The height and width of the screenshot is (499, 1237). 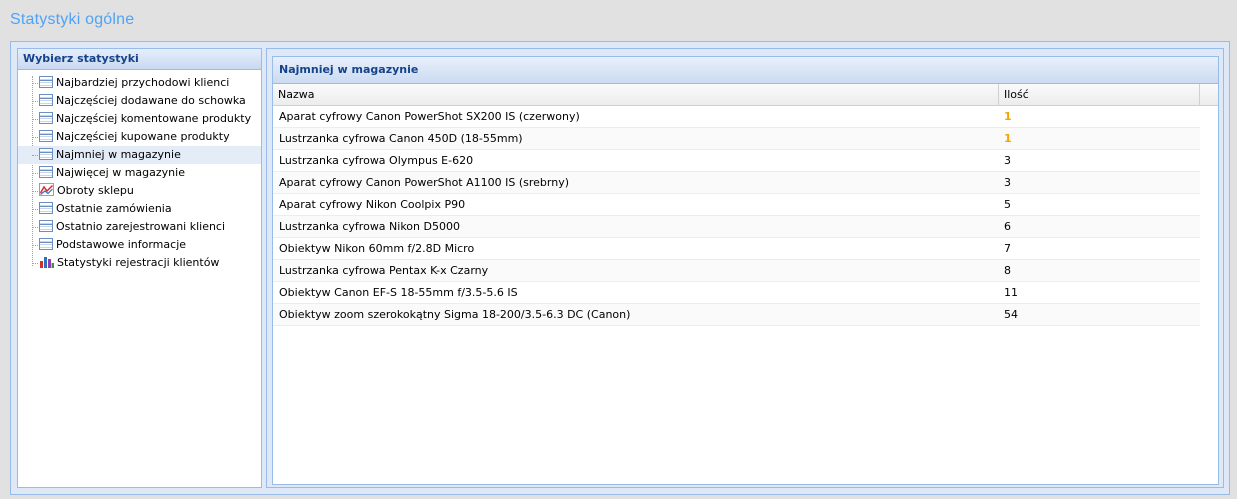 I want to click on sidebar-item-7: Obroty sklepu, so click(x=139, y=191).